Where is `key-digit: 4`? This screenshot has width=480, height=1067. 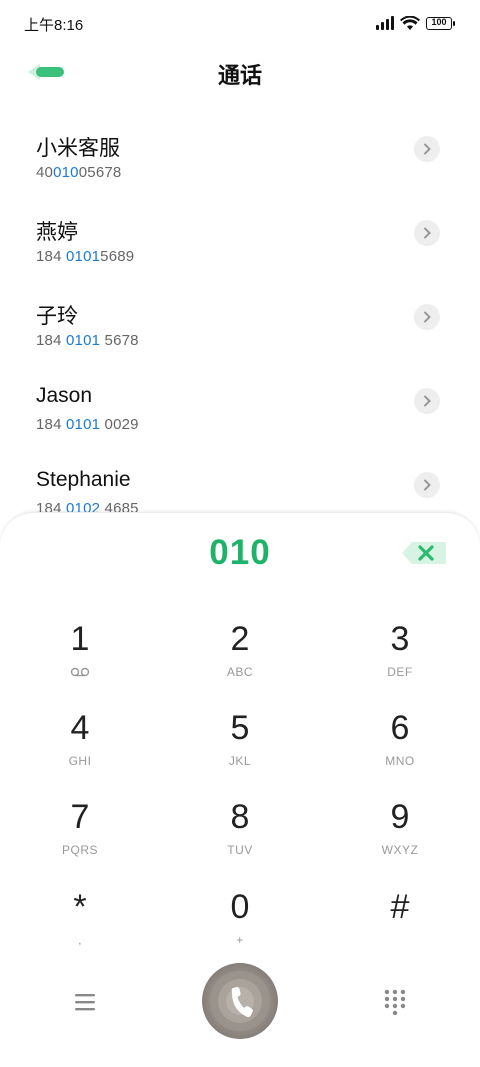
key-digit: 4 is located at coordinates (80, 728).